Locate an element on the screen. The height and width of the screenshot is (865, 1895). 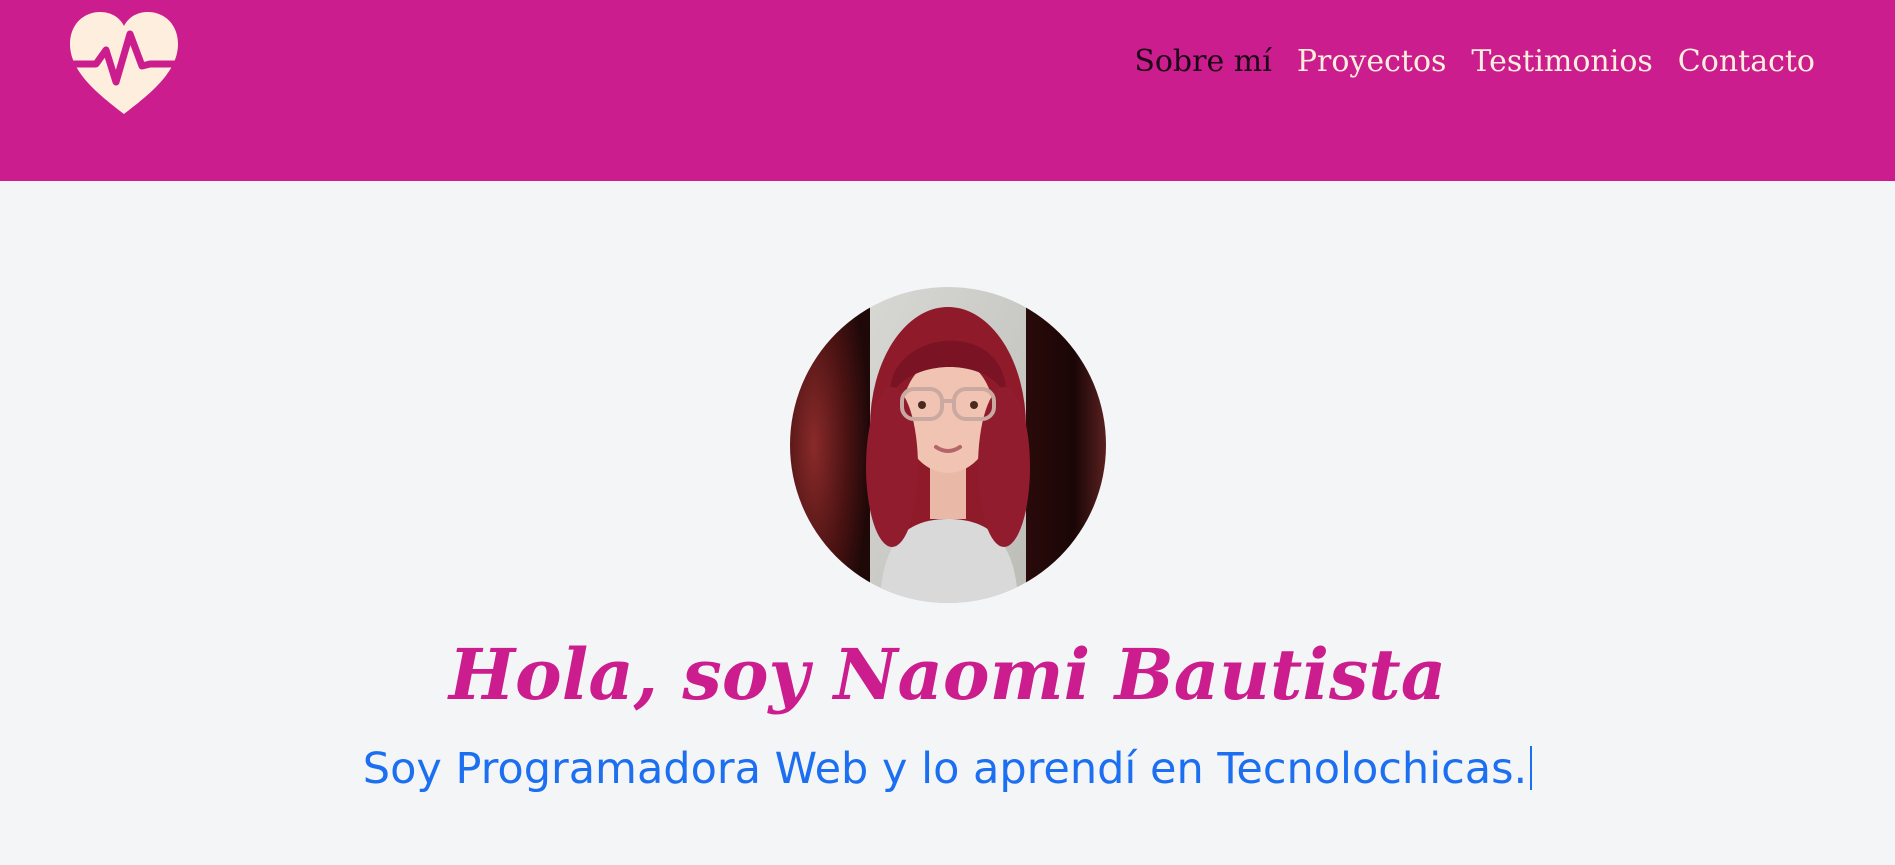
logo-link is located at coordinates (124, 63).